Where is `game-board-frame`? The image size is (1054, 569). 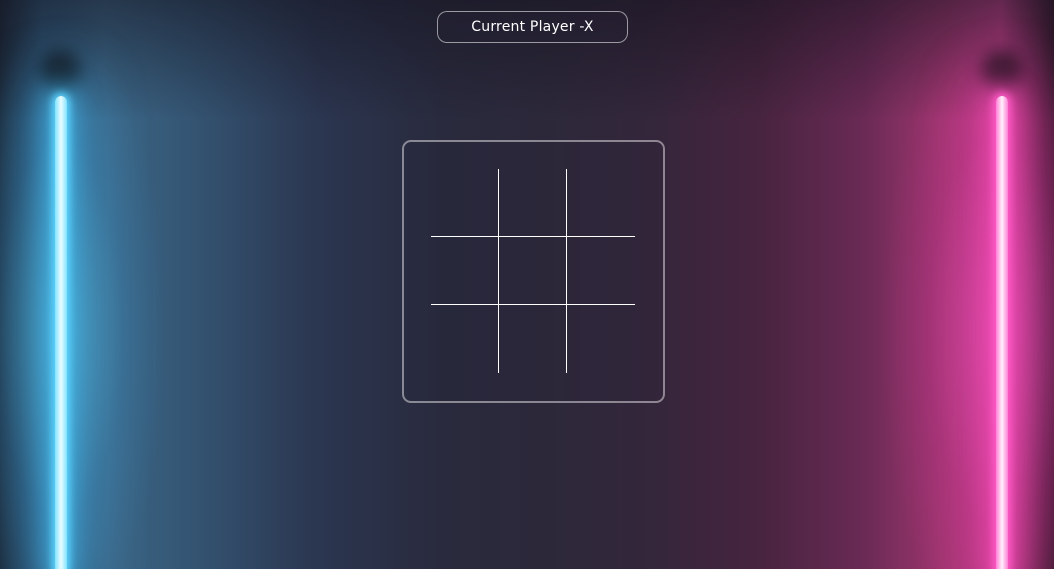
game-board-frame is located at coordinates (533, 271).